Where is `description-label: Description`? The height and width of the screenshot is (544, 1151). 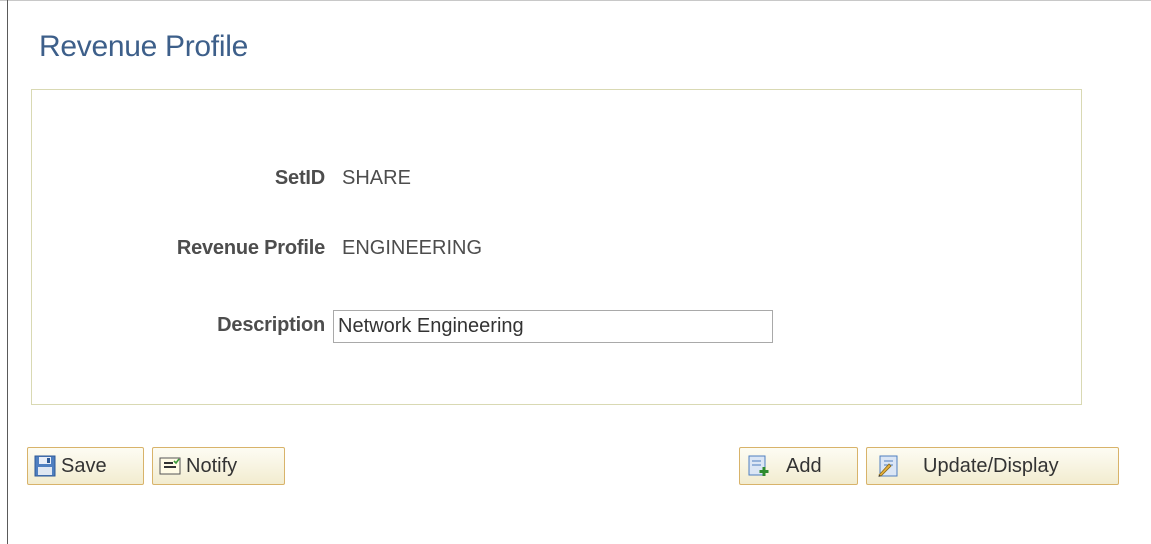
description-label: Description is located at coordinates (271, 325).